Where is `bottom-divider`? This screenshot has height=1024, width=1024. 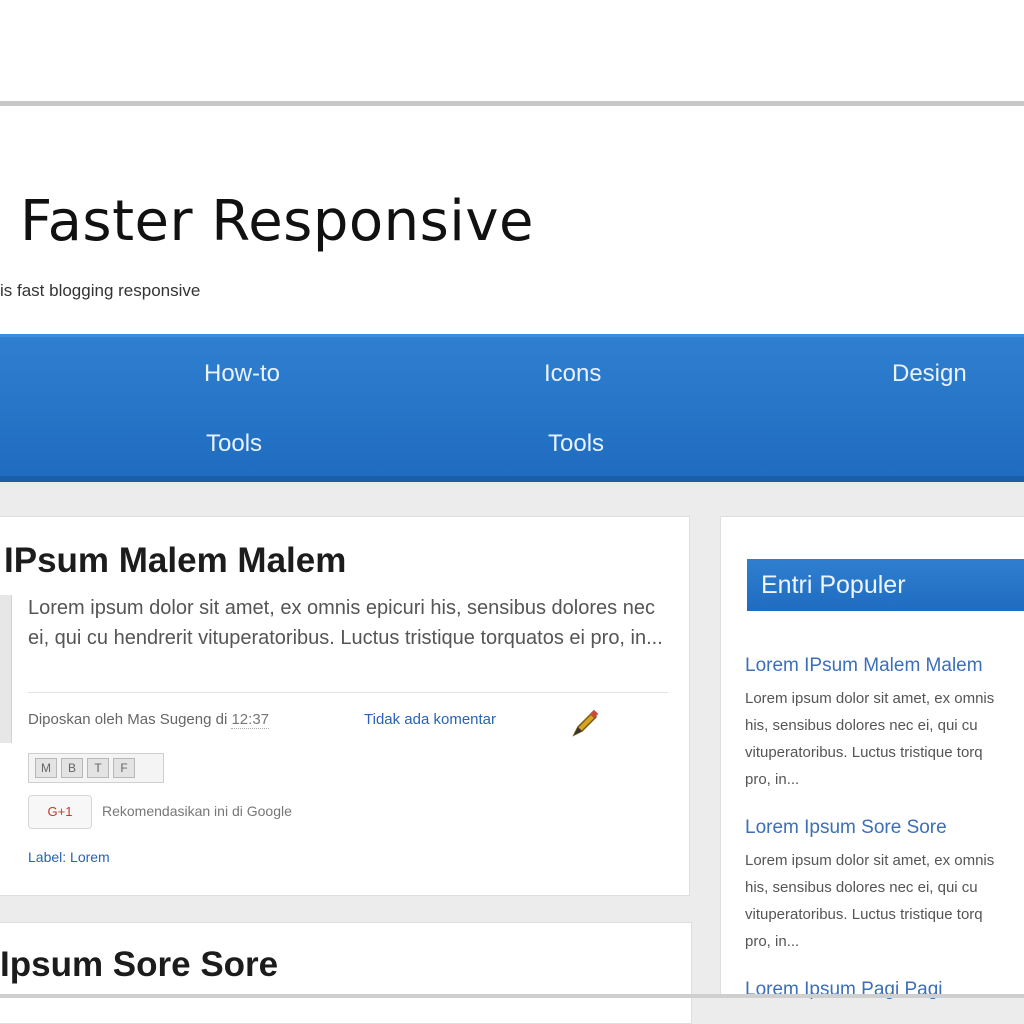 bottom-divider is located at coordinates (512, 996).